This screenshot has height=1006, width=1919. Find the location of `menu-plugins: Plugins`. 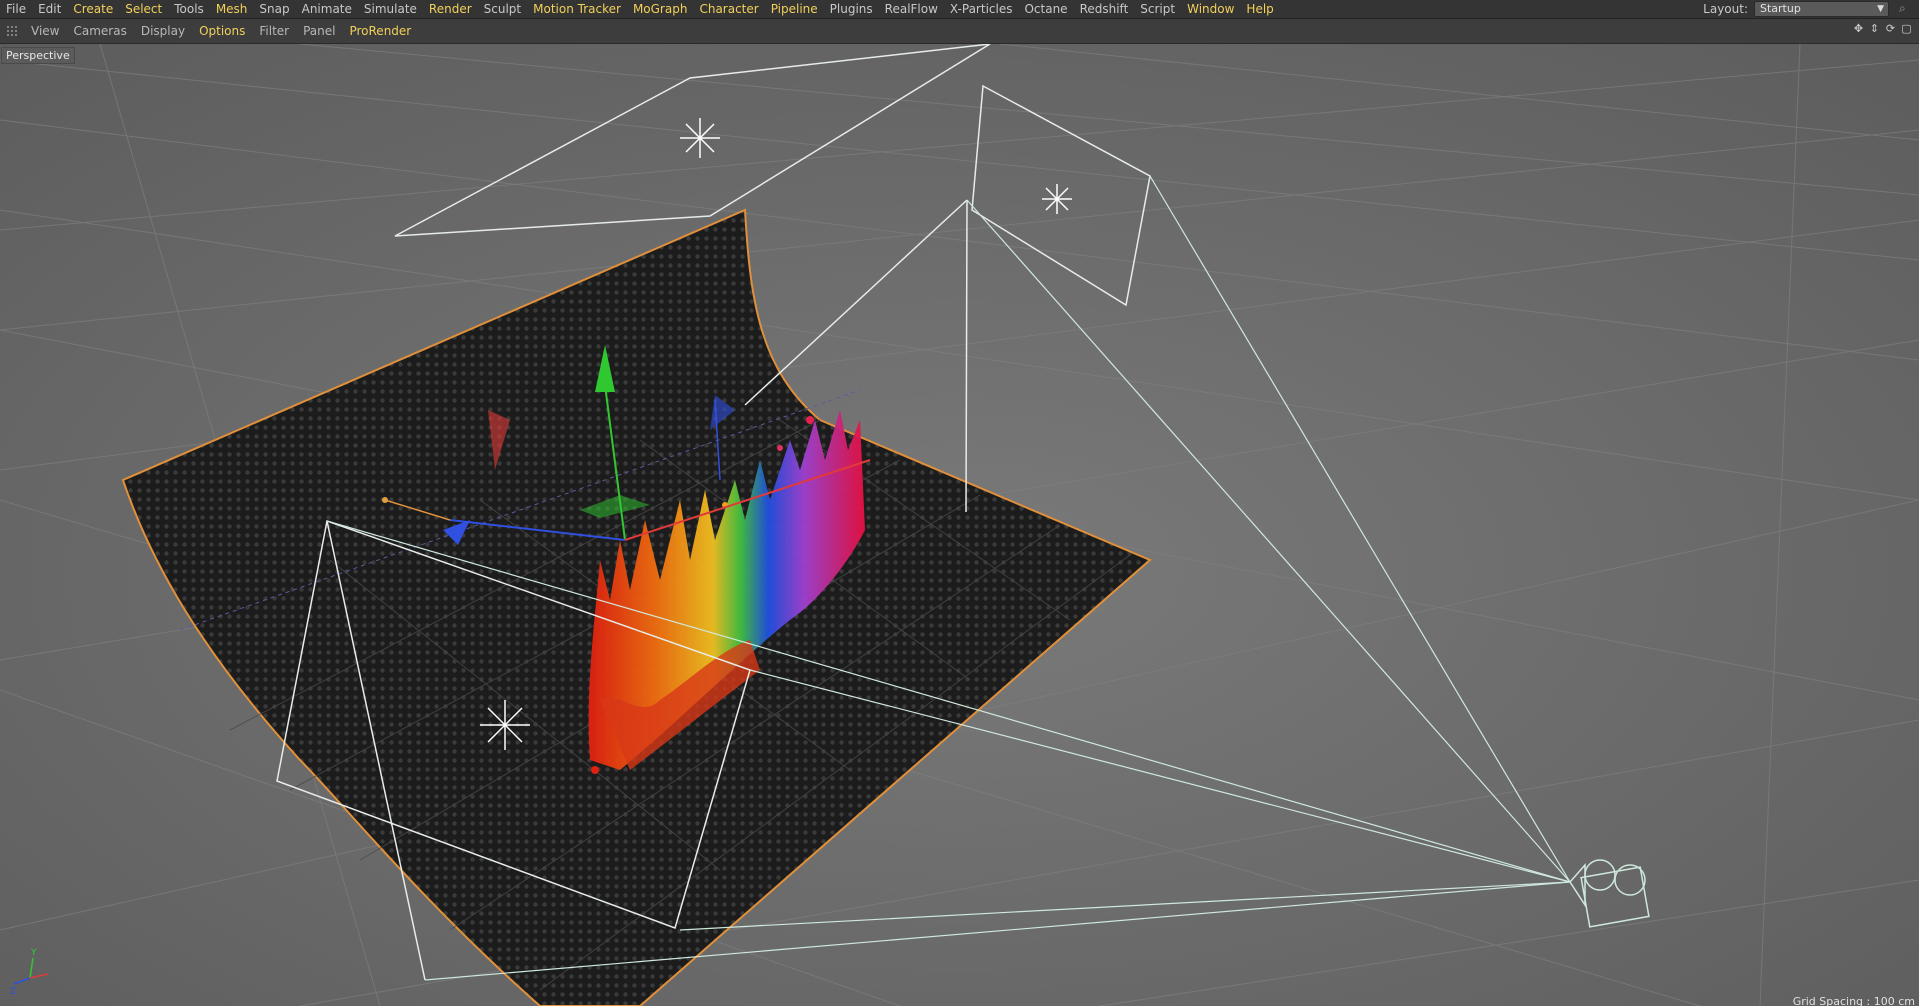

menu-plugins: Plugins is located at coordinates (851, 9).